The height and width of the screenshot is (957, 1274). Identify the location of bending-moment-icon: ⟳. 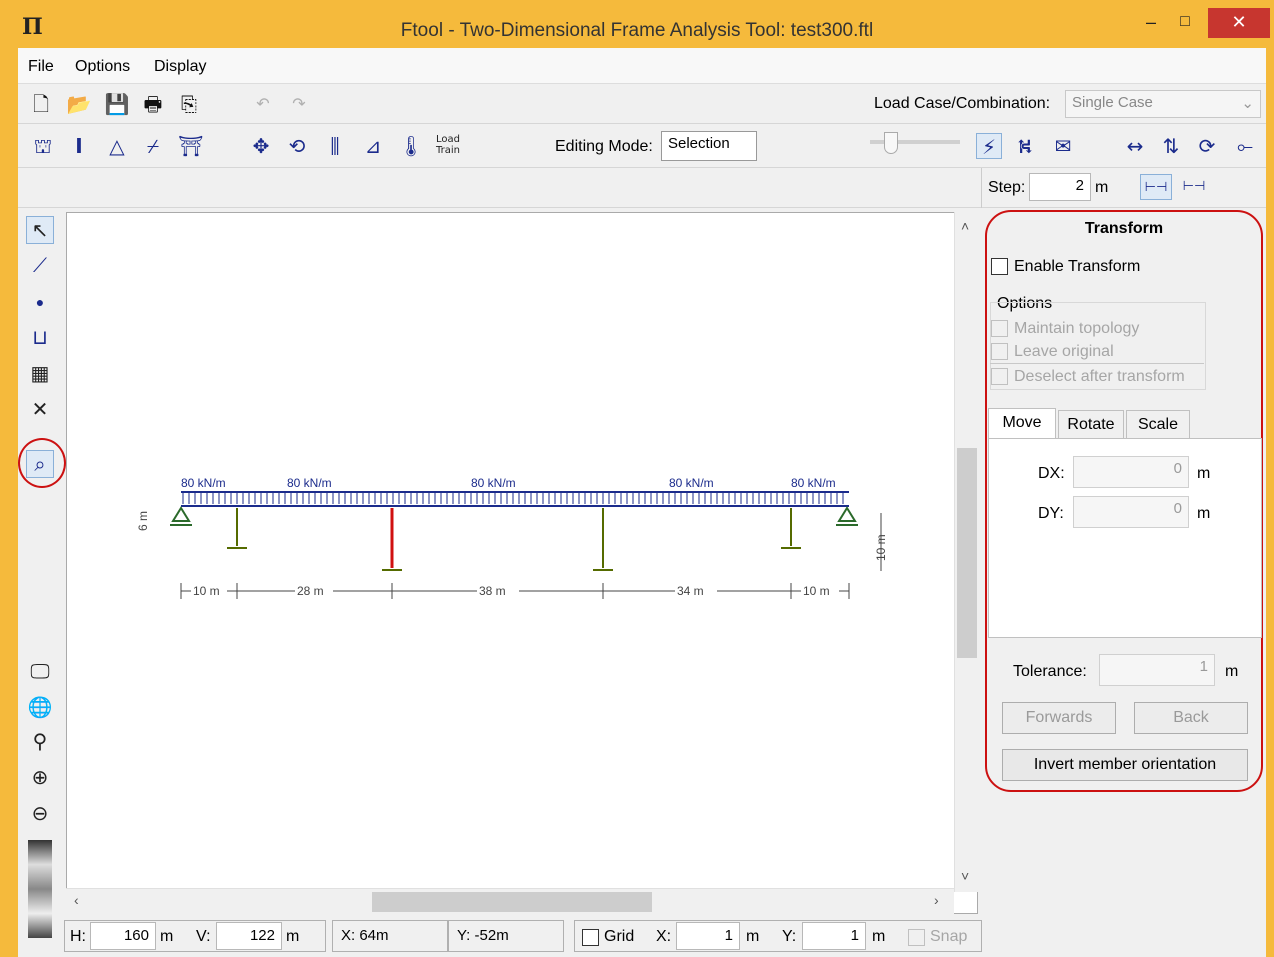
(1207, 146).